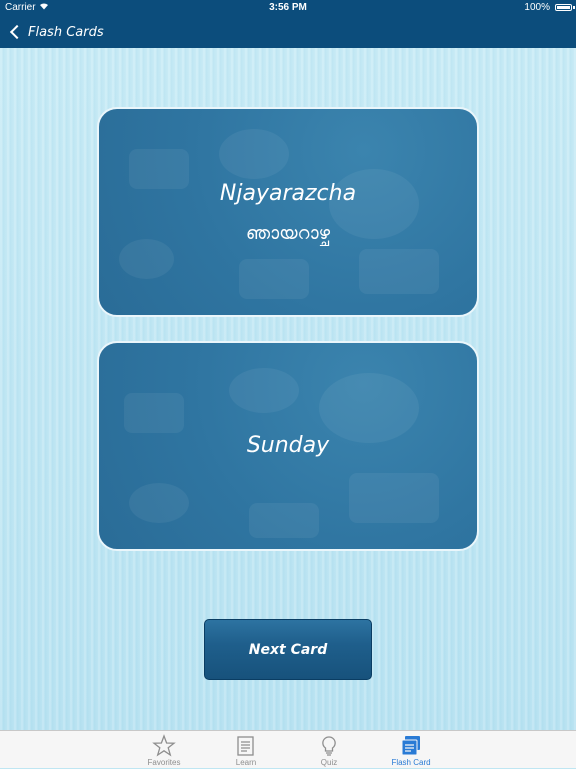 The height and width of the screenshot is (769, 576). What do you see at coordinates (329, 762) in the screenshot?
I see `tab-label: Quiz` at bounding box center [329, 762].